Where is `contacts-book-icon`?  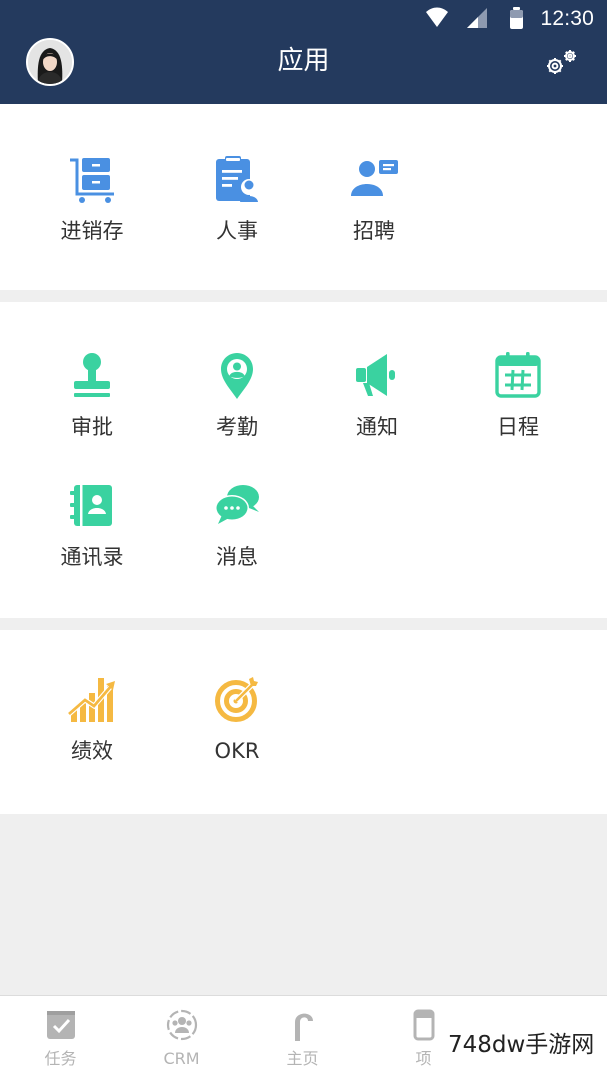
contacts-book-icon is located at coordinates (91, 505).